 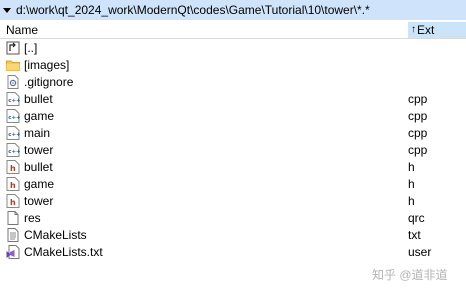 What do you see at coordinates (233, 218) in the screenshot?
I see `file-row: res qrc` at bounding box center [233, 218].